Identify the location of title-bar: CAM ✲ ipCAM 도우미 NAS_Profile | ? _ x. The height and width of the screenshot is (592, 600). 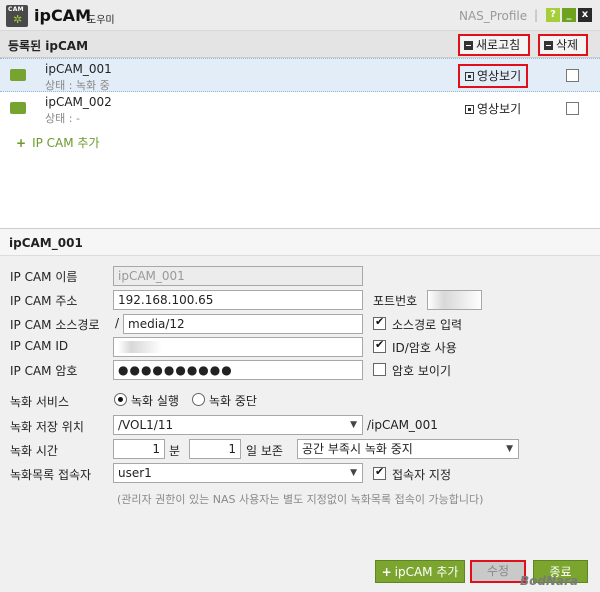
(300, 15).